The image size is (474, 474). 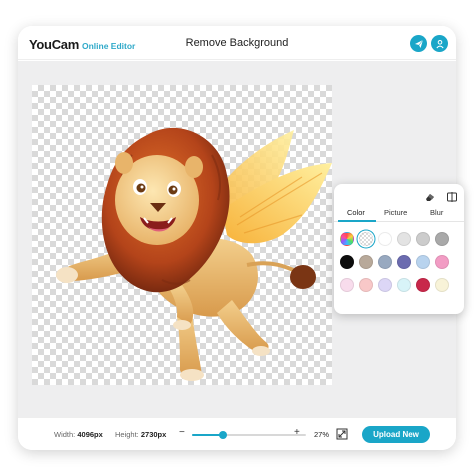 I want to click on color-swatches, so click(x=399, y=262).